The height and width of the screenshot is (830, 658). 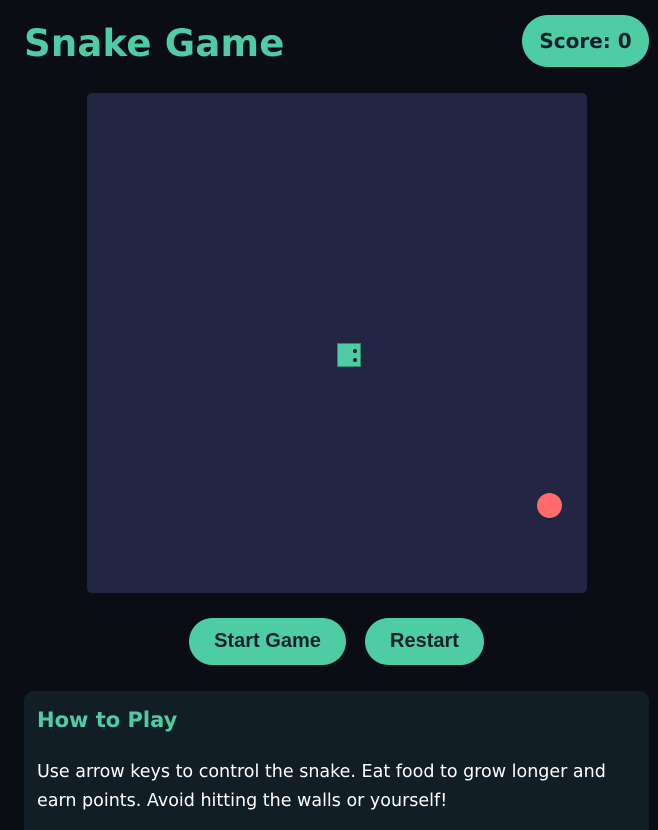 I want to click on start-game-button: Start Game, so click(x=267, y=641).